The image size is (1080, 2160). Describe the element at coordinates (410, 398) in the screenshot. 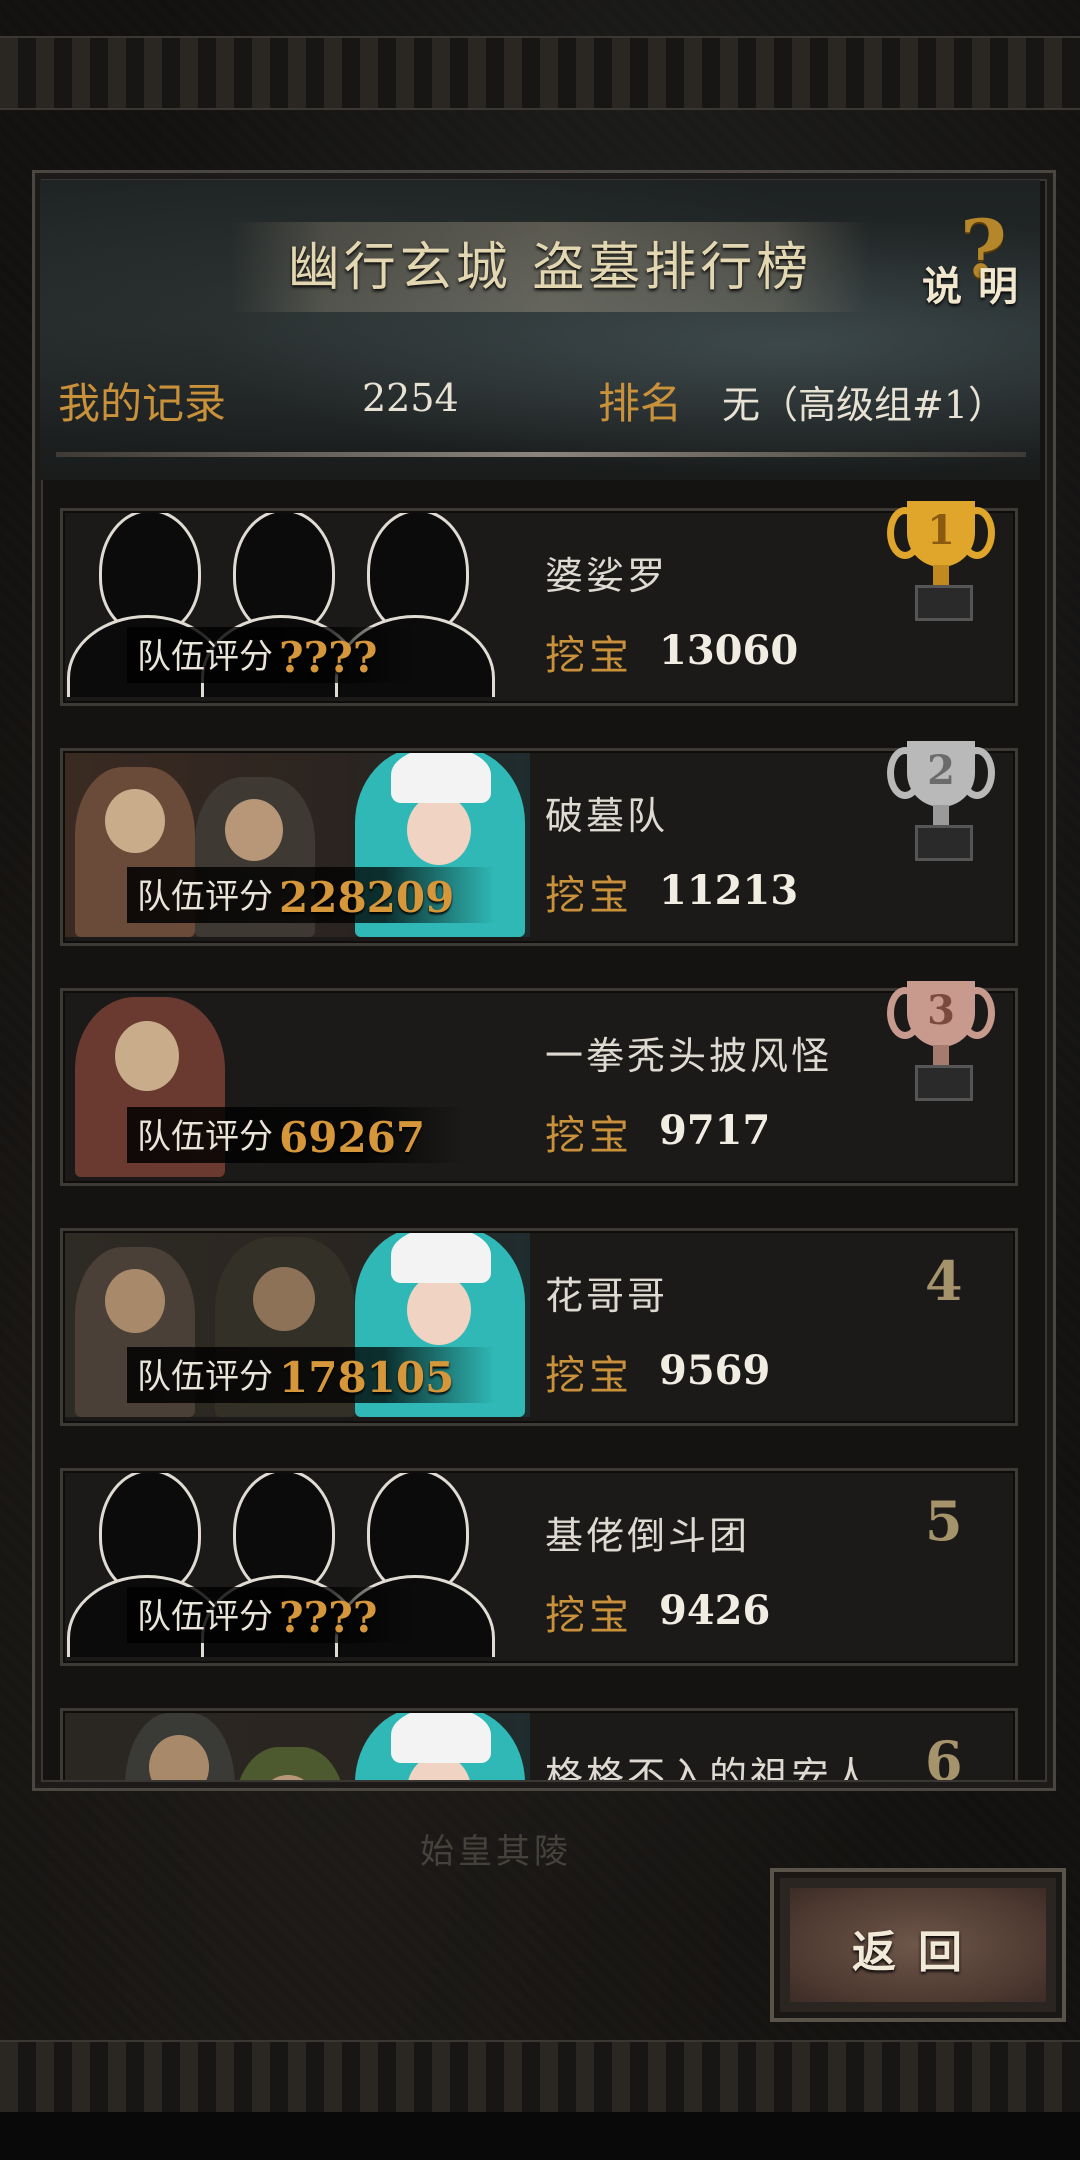

I see `my-record-value: 2254` at that location.